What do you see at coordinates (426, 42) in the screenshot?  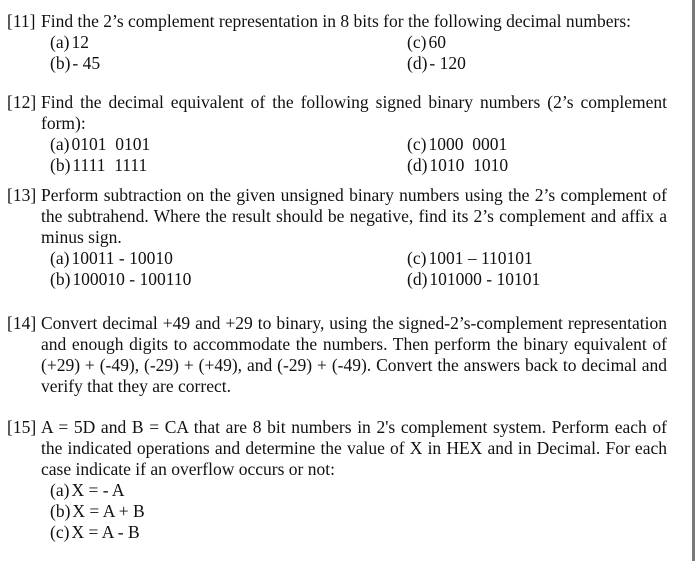 I see `item-c: (c) 60` at bounding box center [426, 42].